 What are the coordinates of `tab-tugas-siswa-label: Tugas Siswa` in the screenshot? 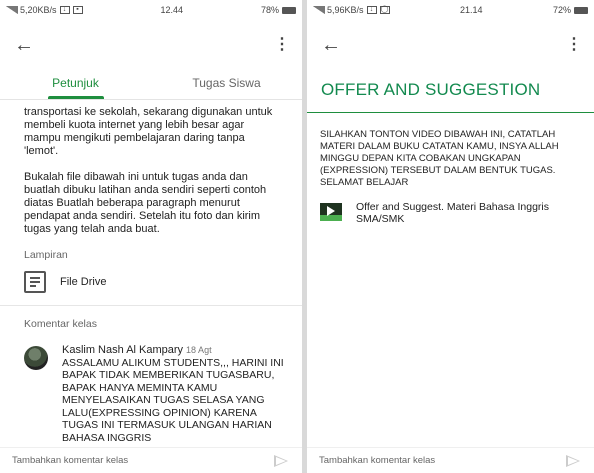 It's located at (226, 83).